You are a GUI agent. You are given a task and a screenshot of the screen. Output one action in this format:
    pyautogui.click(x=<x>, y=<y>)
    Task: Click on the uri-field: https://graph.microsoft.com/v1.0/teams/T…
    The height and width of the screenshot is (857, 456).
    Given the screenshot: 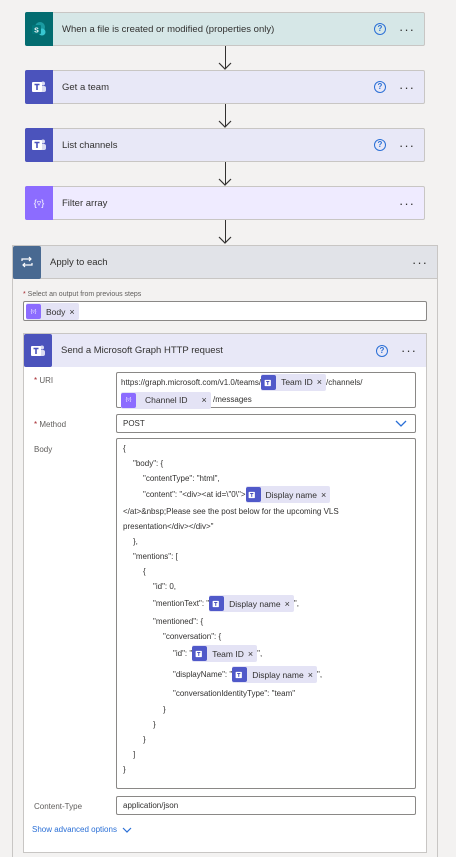 What is the action you would take?
    pyautogui.click(x=266, y=390)
    